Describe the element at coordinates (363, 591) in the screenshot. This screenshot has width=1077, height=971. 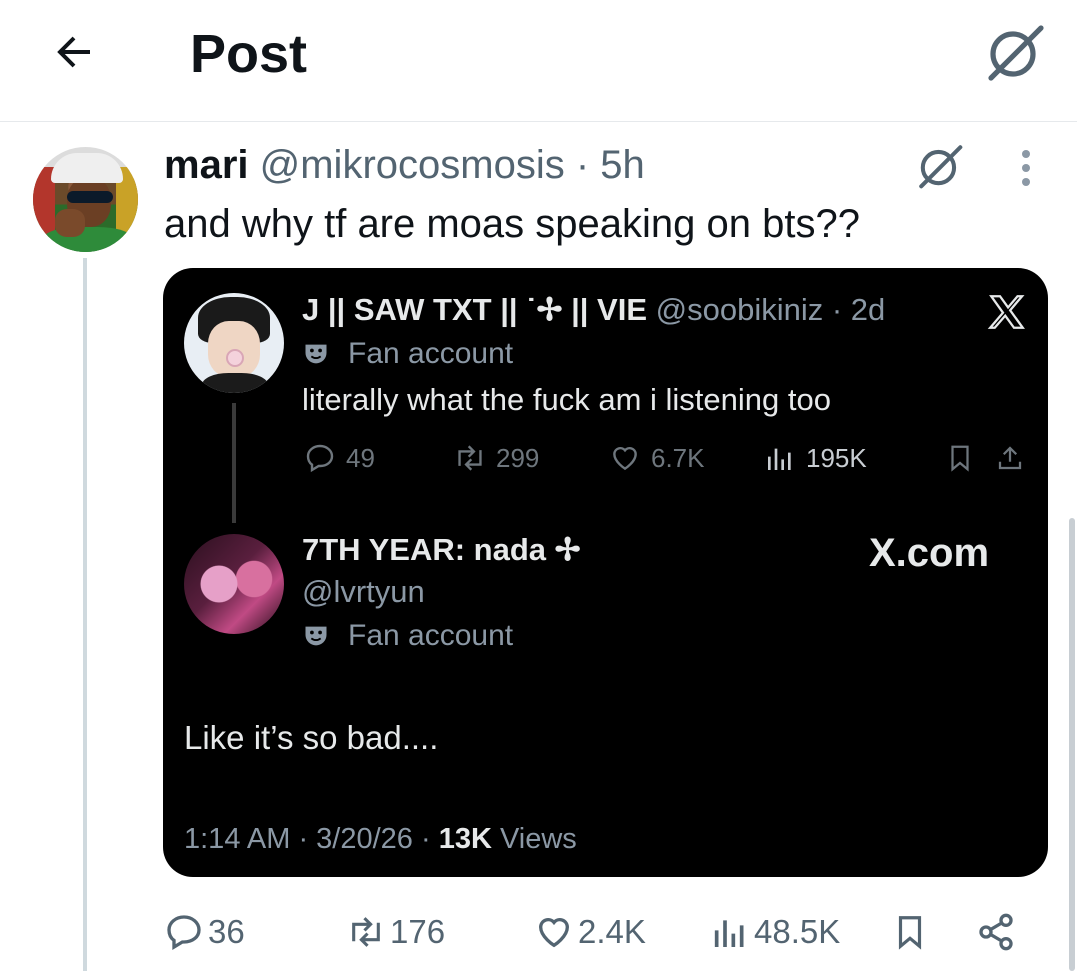
I see `quoted-handle-2: @lvrtyun` at that location.